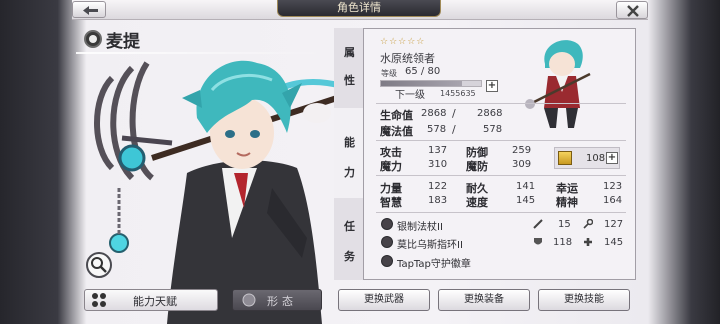 The image size is (720, 324). I want to click on hp-label: 生命值, so click(396, 115).